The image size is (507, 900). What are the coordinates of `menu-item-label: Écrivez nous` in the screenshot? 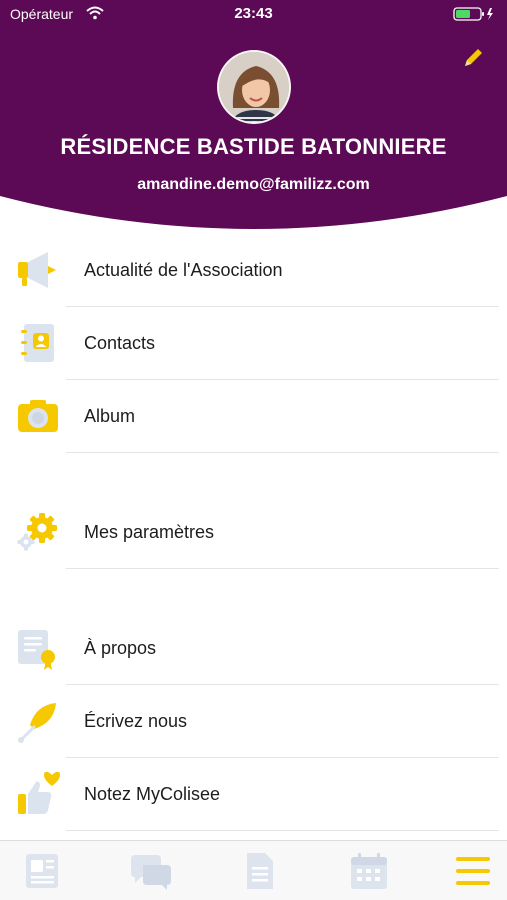 It's located at (136, 721).